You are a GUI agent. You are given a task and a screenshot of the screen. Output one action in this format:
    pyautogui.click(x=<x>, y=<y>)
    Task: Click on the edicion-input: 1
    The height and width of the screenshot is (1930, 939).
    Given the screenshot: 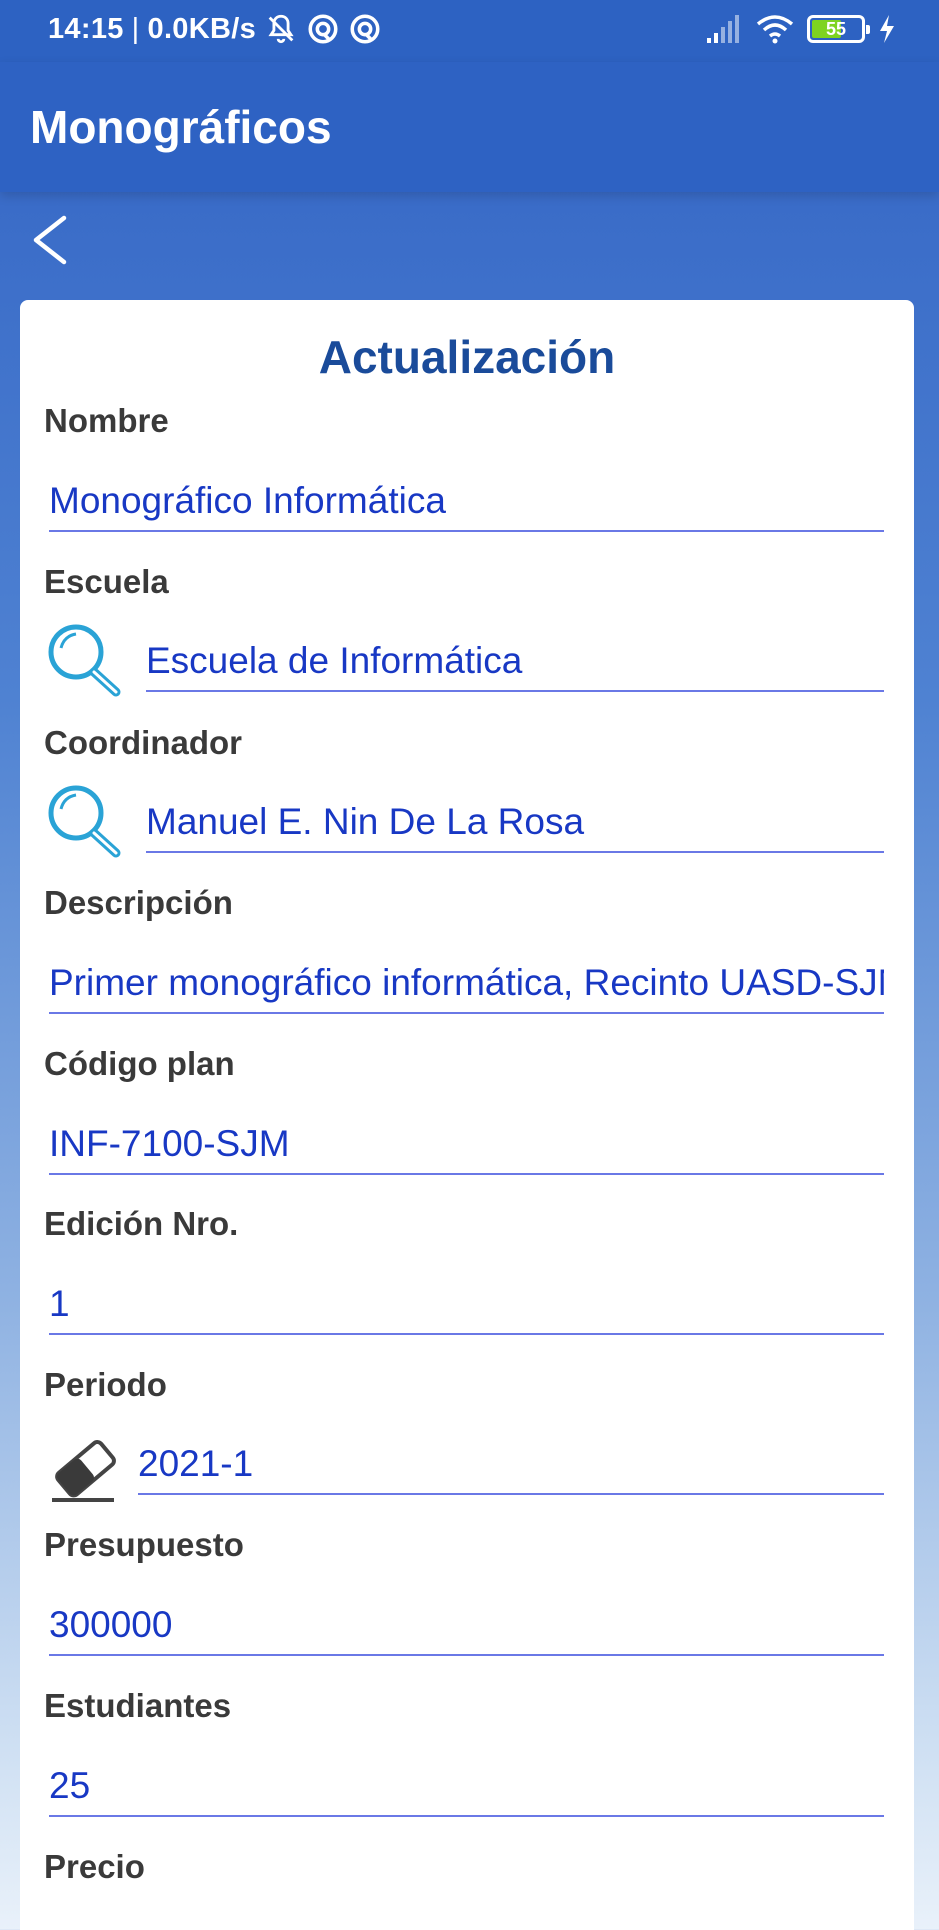 What is the action you would take?
    pyautogui.click(x=466, y=1306)
    